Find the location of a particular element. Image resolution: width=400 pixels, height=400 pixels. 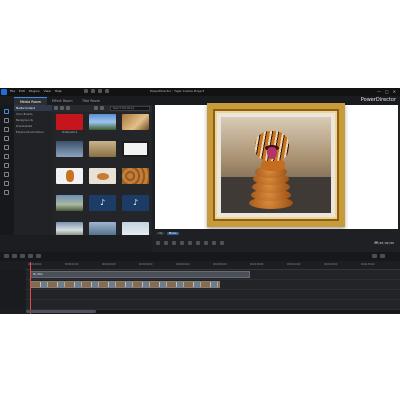

timeline-toolbar is located at coordinates (200, 256).